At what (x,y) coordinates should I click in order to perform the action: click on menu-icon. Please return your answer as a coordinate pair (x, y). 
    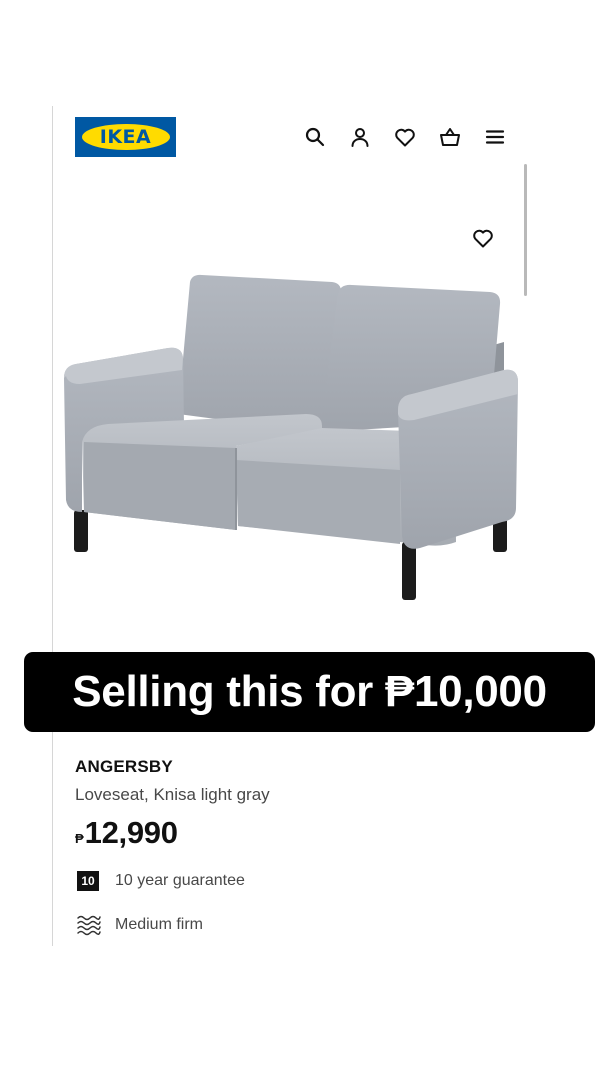
    Looking at the image, I should click on (495, 137).